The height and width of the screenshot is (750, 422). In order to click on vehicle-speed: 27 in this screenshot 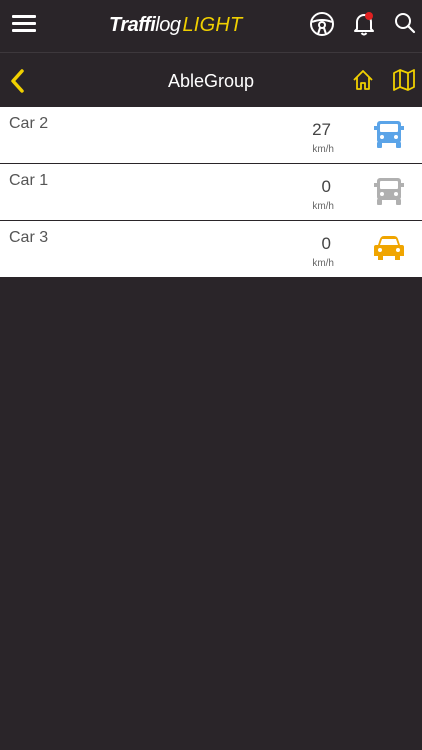, I will do `click(321, 129)`.